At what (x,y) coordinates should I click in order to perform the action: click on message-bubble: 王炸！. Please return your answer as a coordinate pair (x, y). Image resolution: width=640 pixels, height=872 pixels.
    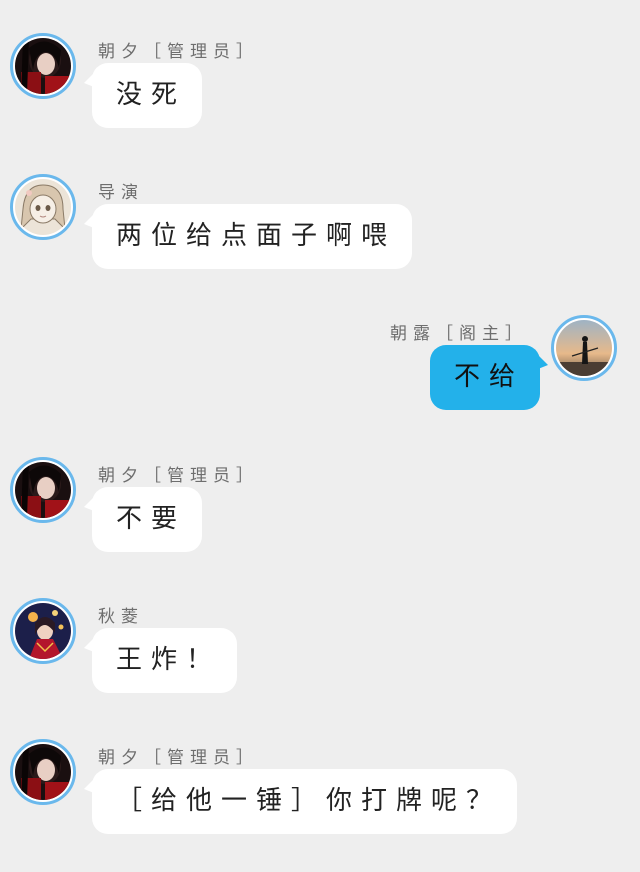
    Looking at the image, I should click on (165, 660).